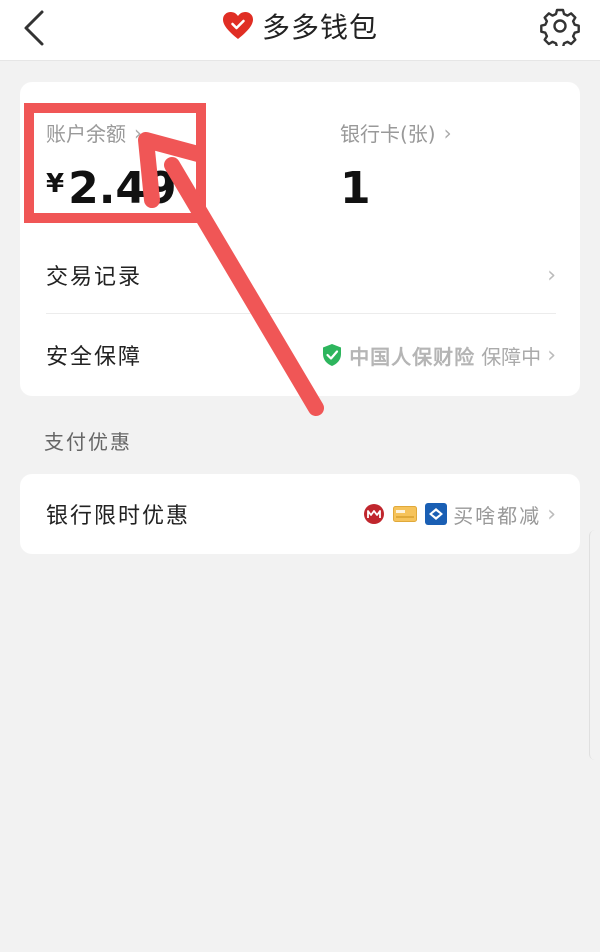 This screenshot has width=600, height=952. I want to click on wallet-heart-icon, so click(237, 25).